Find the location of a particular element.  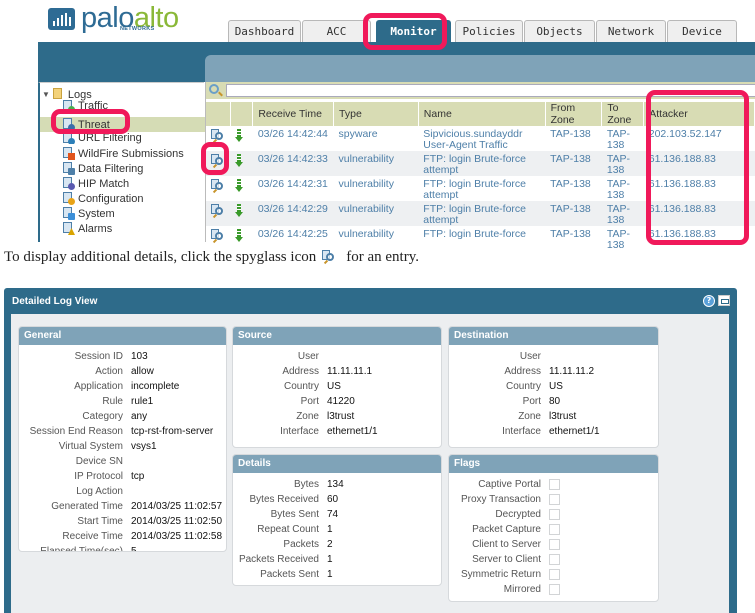

configuration-icon is located at coordinates (68, 198).